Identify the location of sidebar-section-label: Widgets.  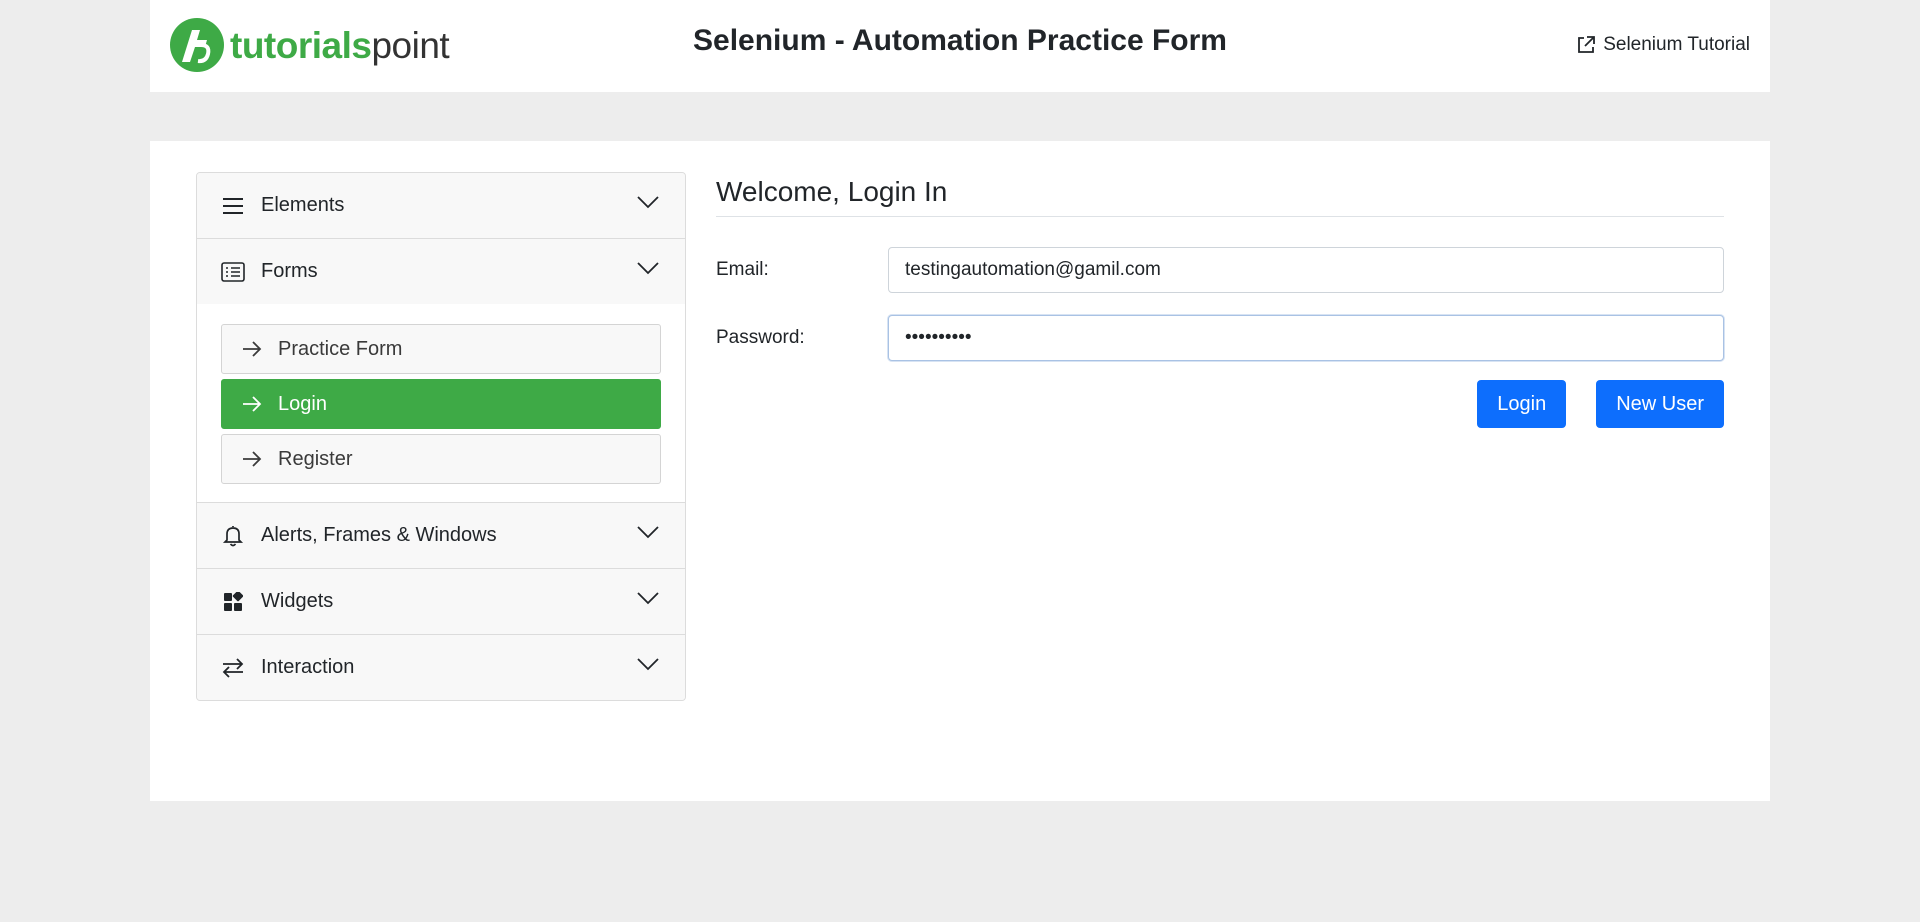
(297, 601).